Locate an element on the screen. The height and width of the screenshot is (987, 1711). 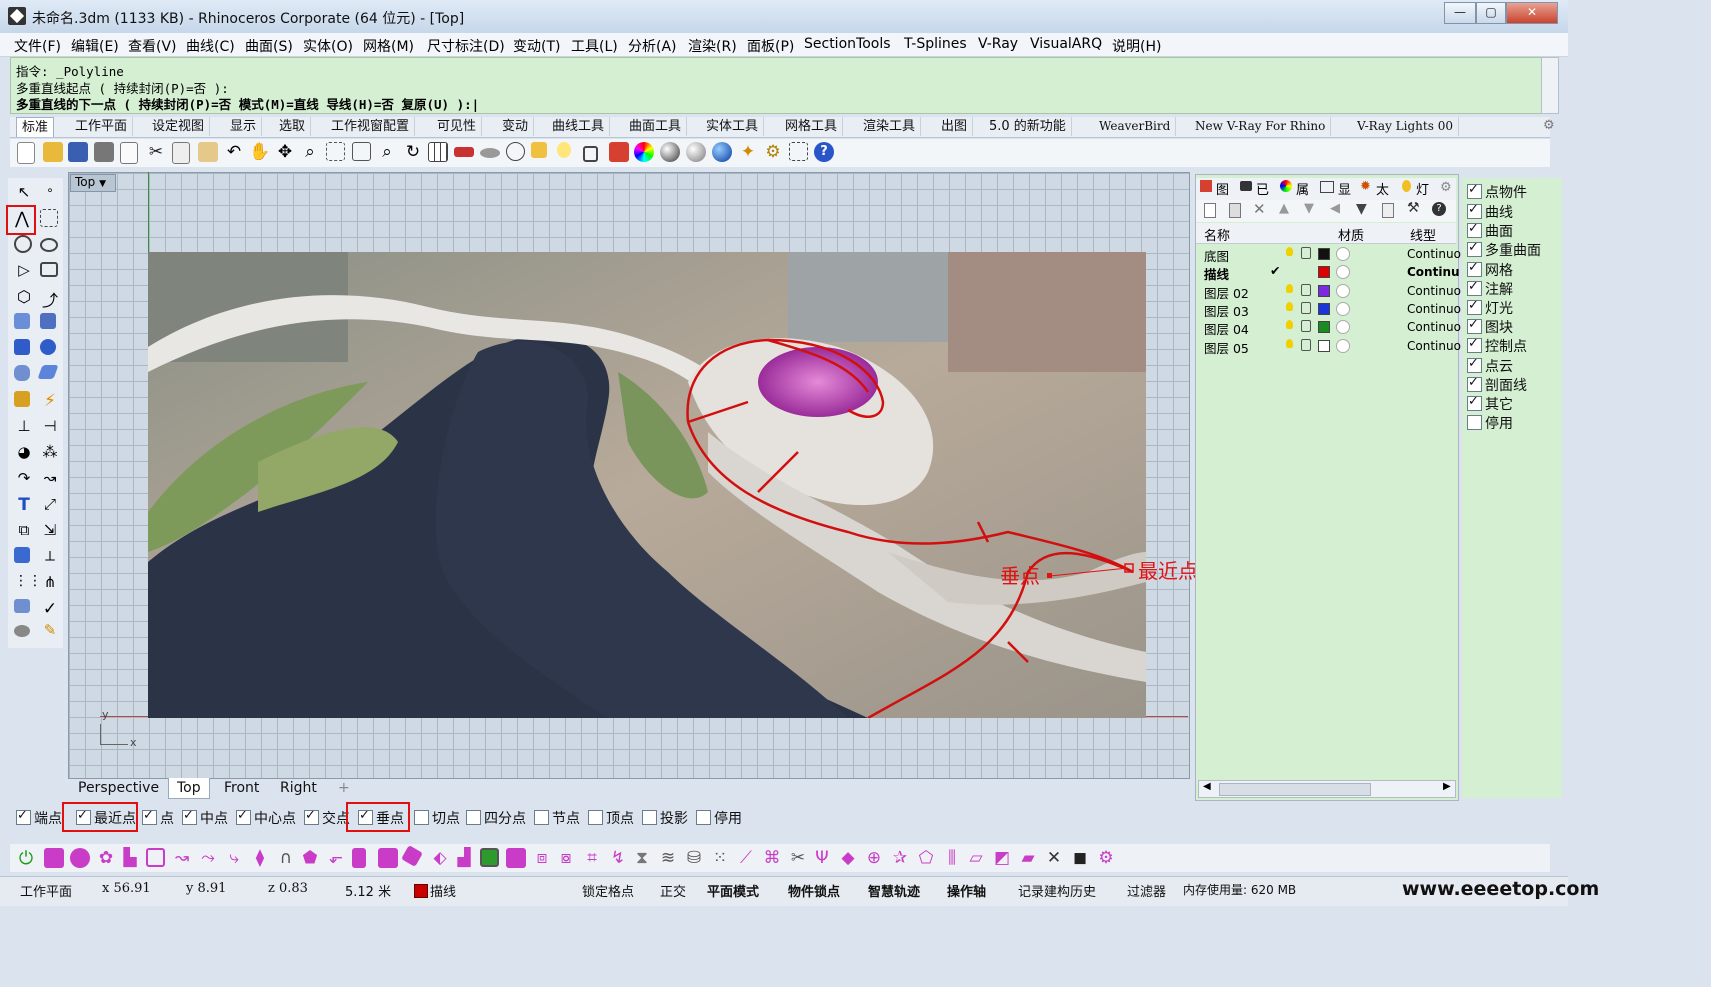
filter-curves: 曲线 is located at coordinates (1490, 212).